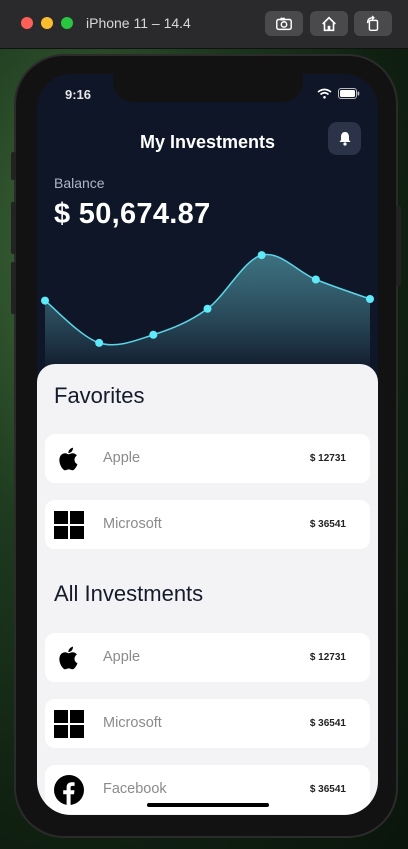 The width and height of the screenshot is (408, 849). What do you see at coordinates (207, 524) in the screenshot?
I see `favorite-item-microsoft: Microsoft $ 36541` at bounding box center [207, 524].